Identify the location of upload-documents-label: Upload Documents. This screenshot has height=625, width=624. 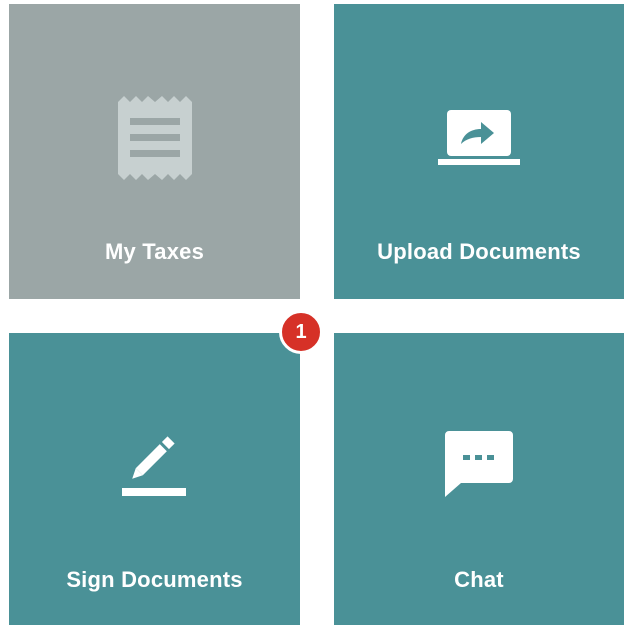
(479, 251).